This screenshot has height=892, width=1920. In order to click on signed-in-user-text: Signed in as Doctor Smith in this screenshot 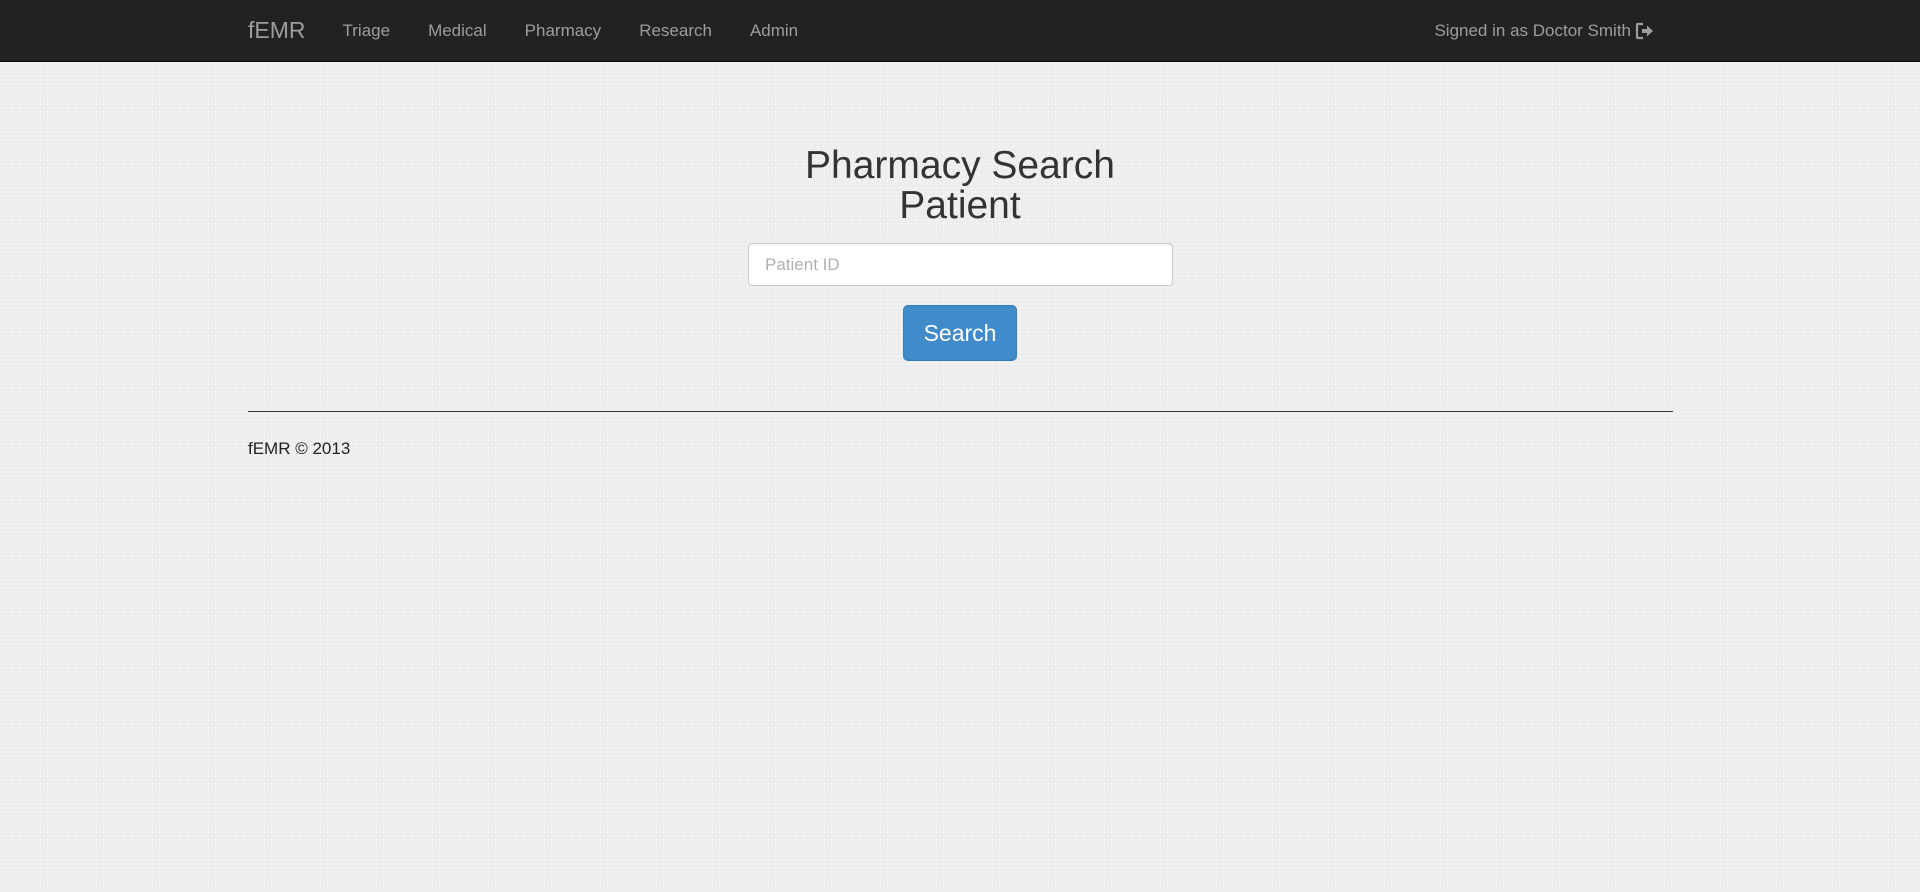, I will do `click(1532, 30)`.